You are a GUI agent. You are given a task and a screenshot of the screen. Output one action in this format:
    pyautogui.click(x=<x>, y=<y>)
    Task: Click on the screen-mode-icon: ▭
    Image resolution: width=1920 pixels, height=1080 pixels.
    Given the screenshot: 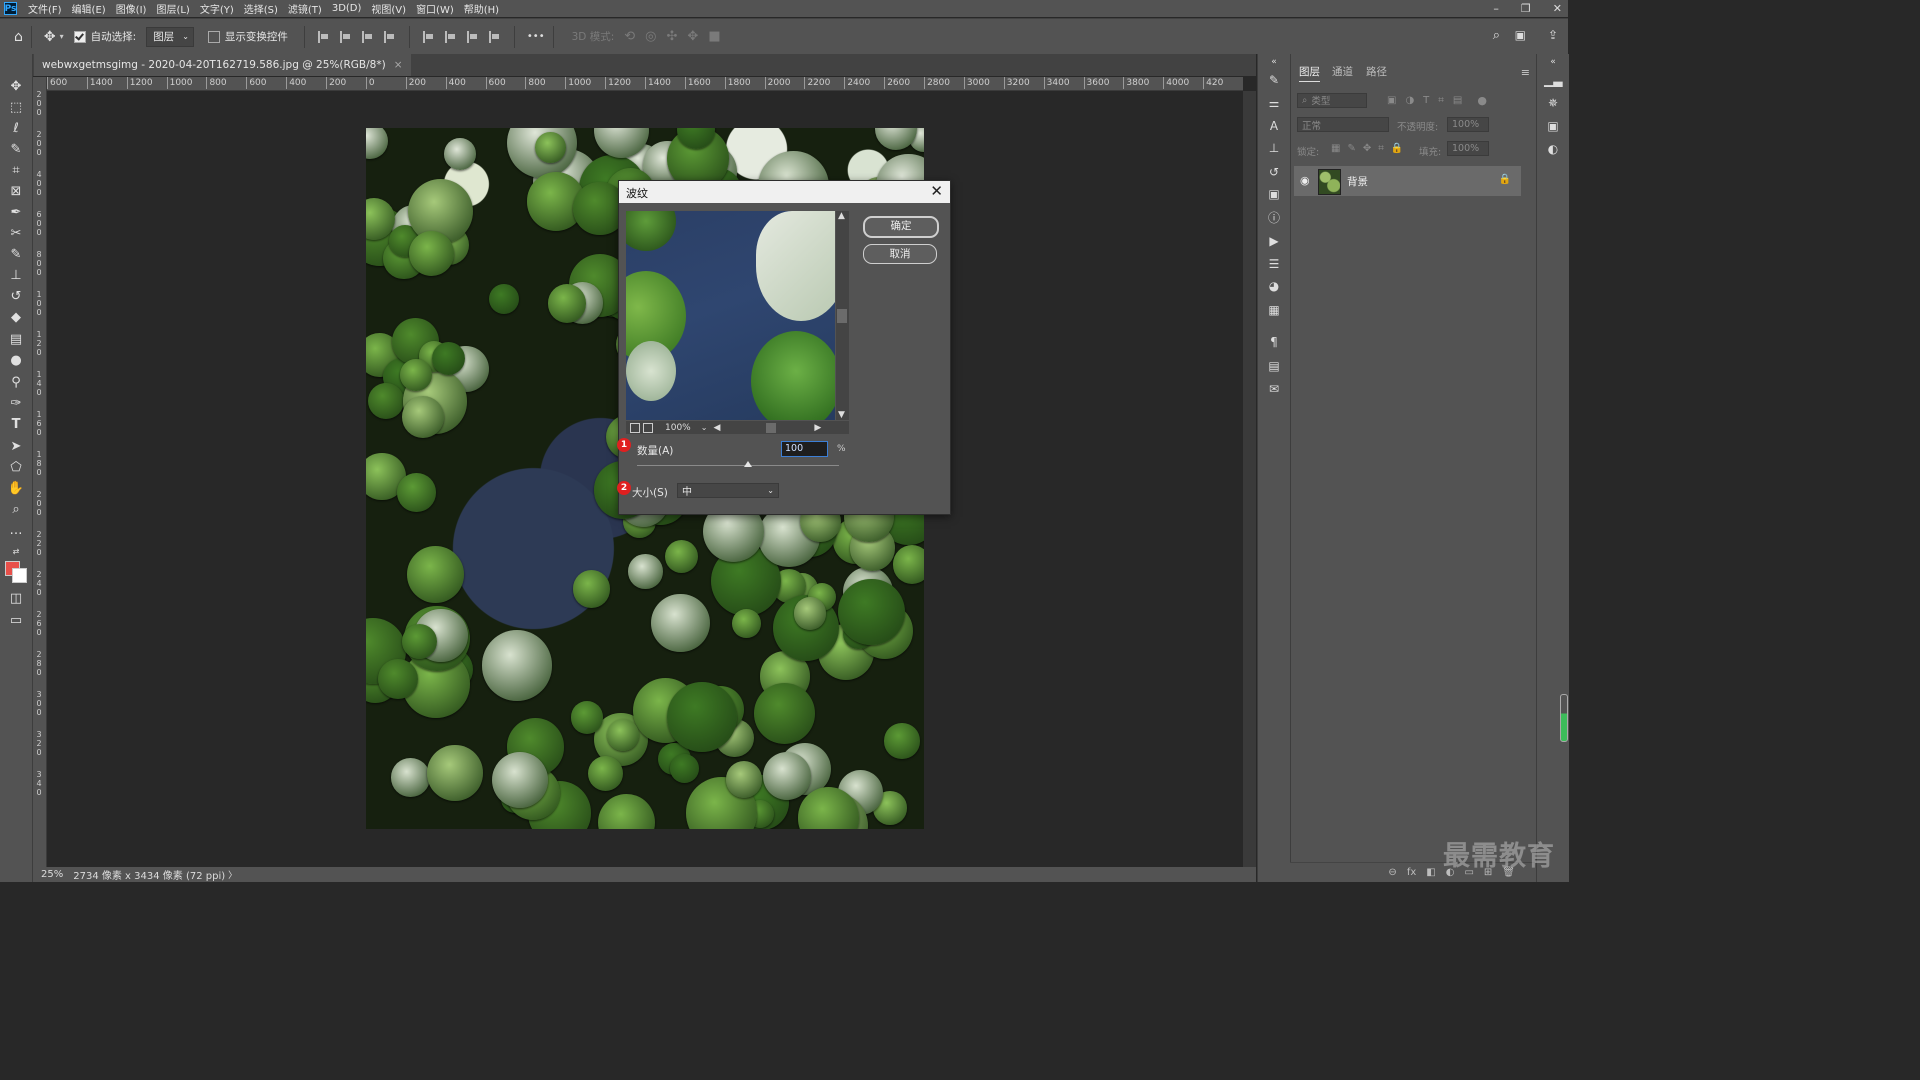 What is the action you would take?
    pyautogui.click(x=16, y=621)
    